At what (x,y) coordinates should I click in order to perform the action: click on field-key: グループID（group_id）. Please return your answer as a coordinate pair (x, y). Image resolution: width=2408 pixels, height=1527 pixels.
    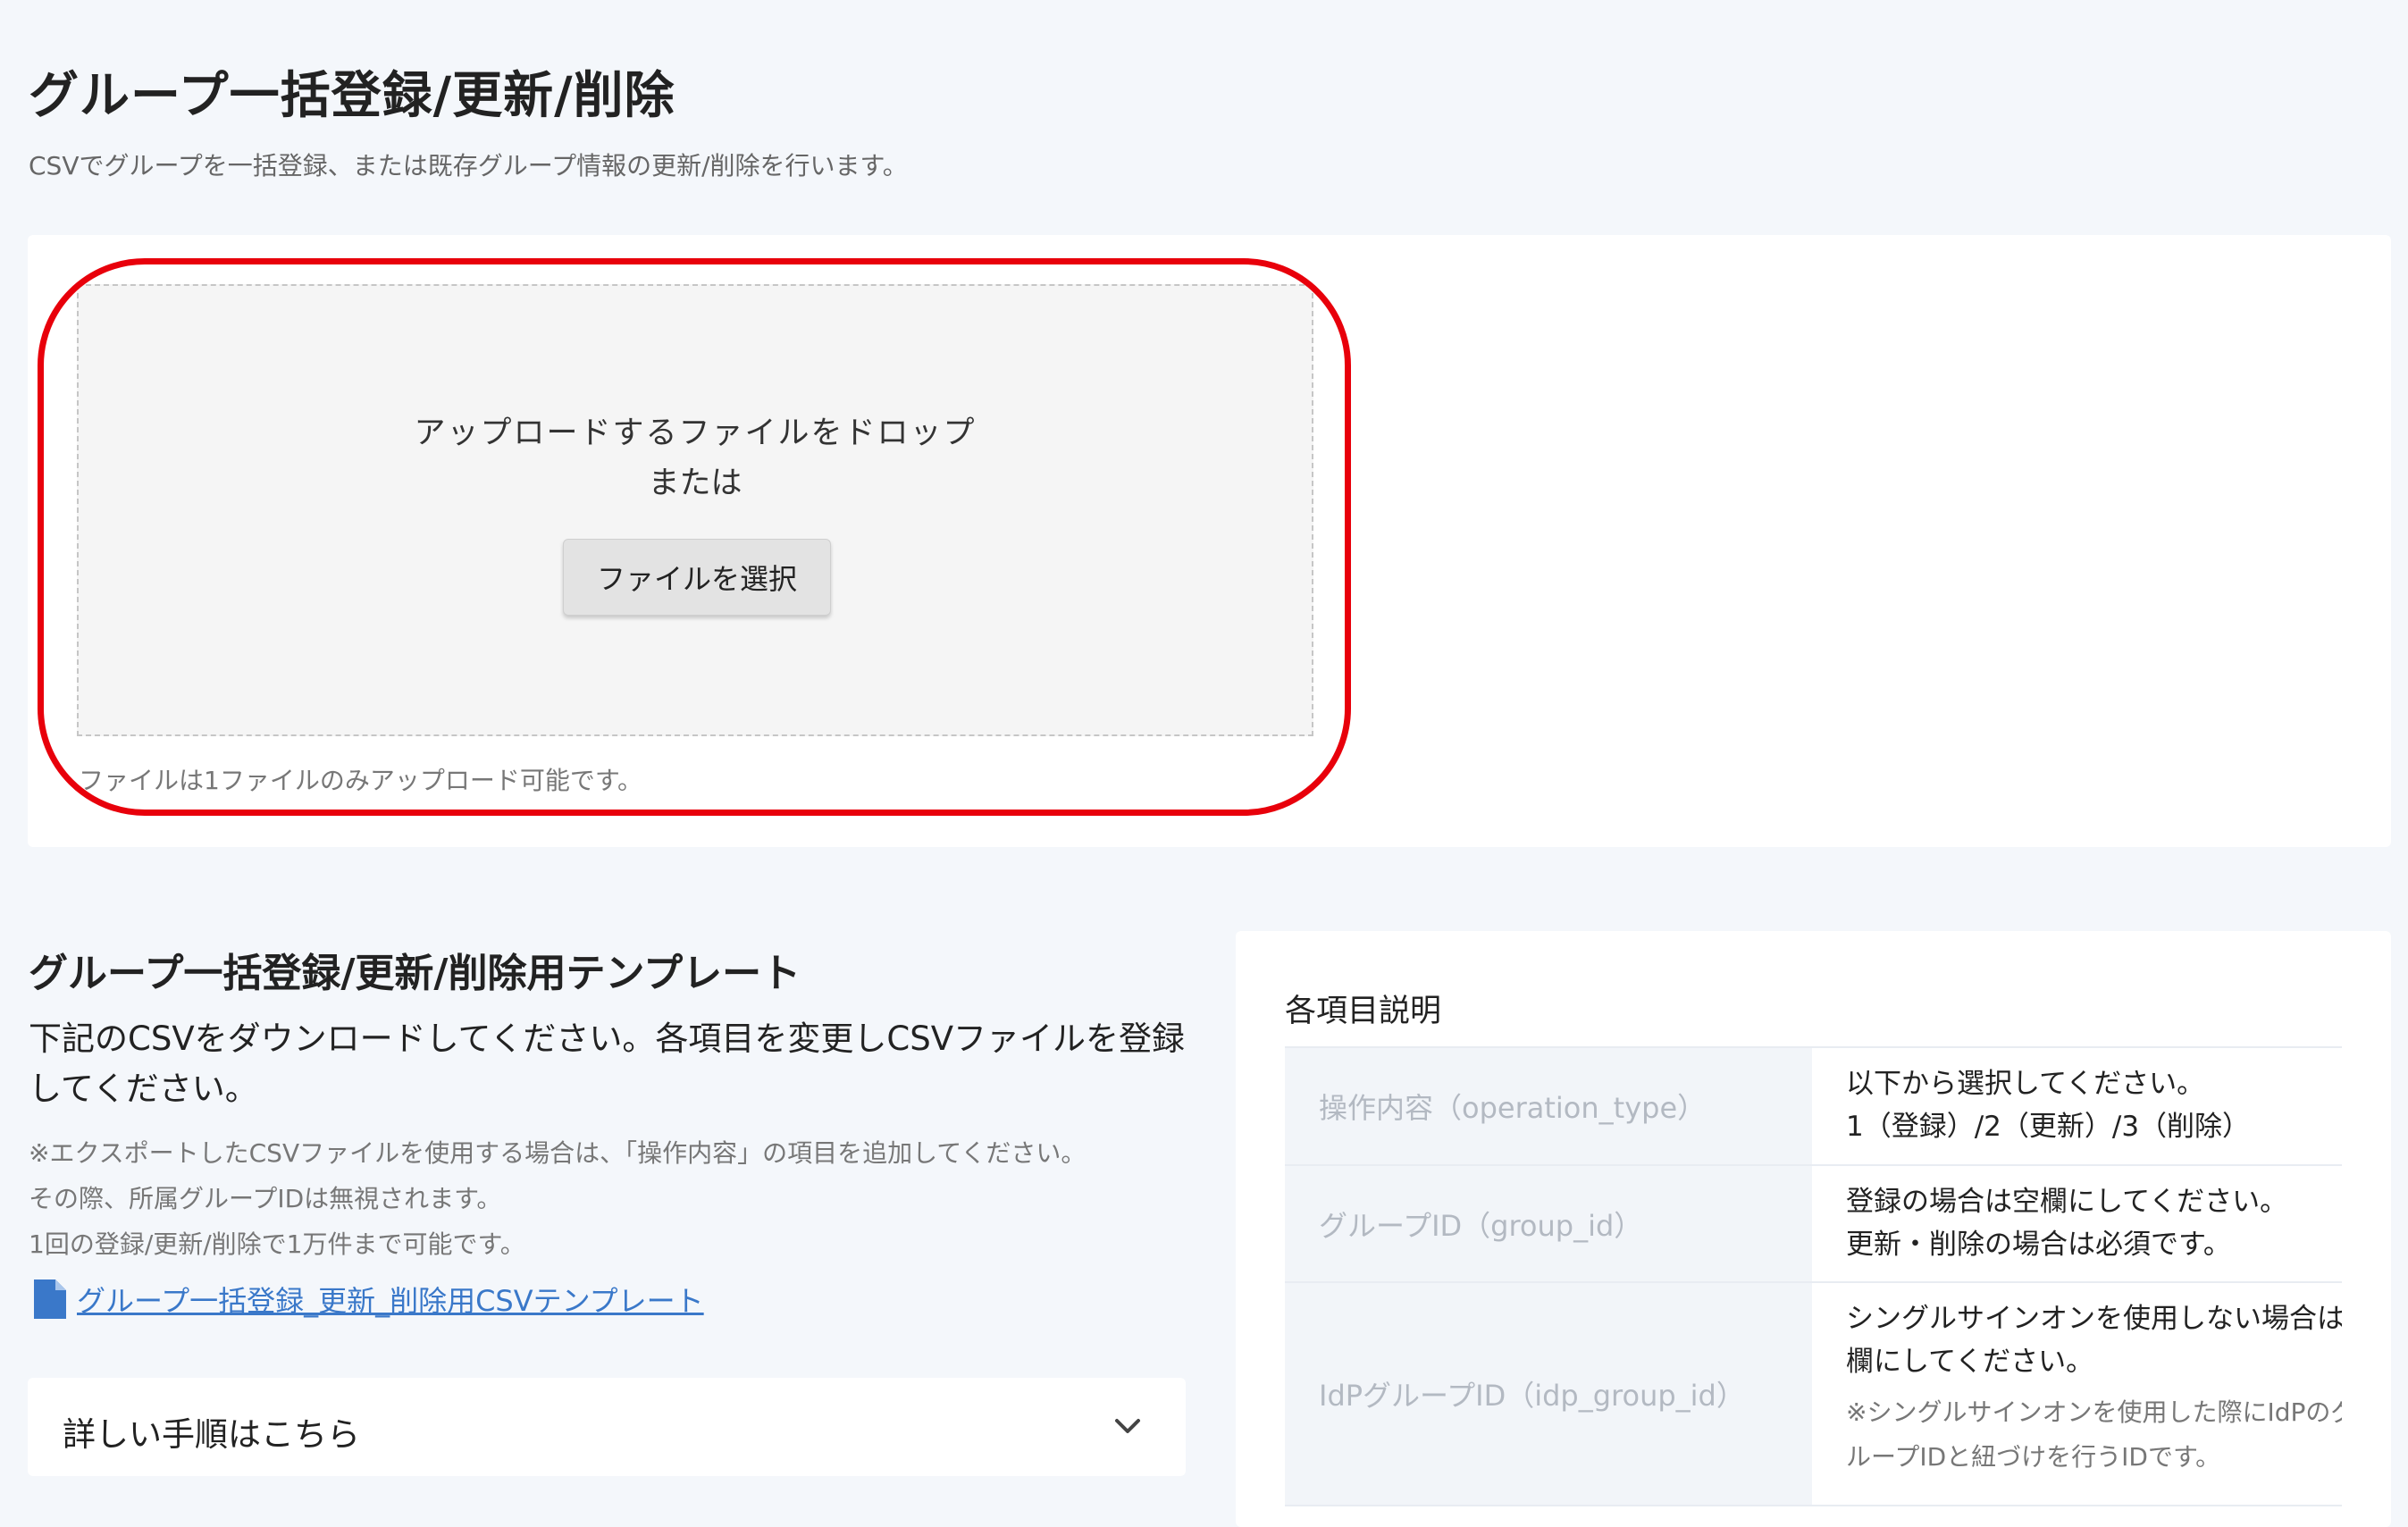
    Looking at the image, I should click on (1548, 1224).